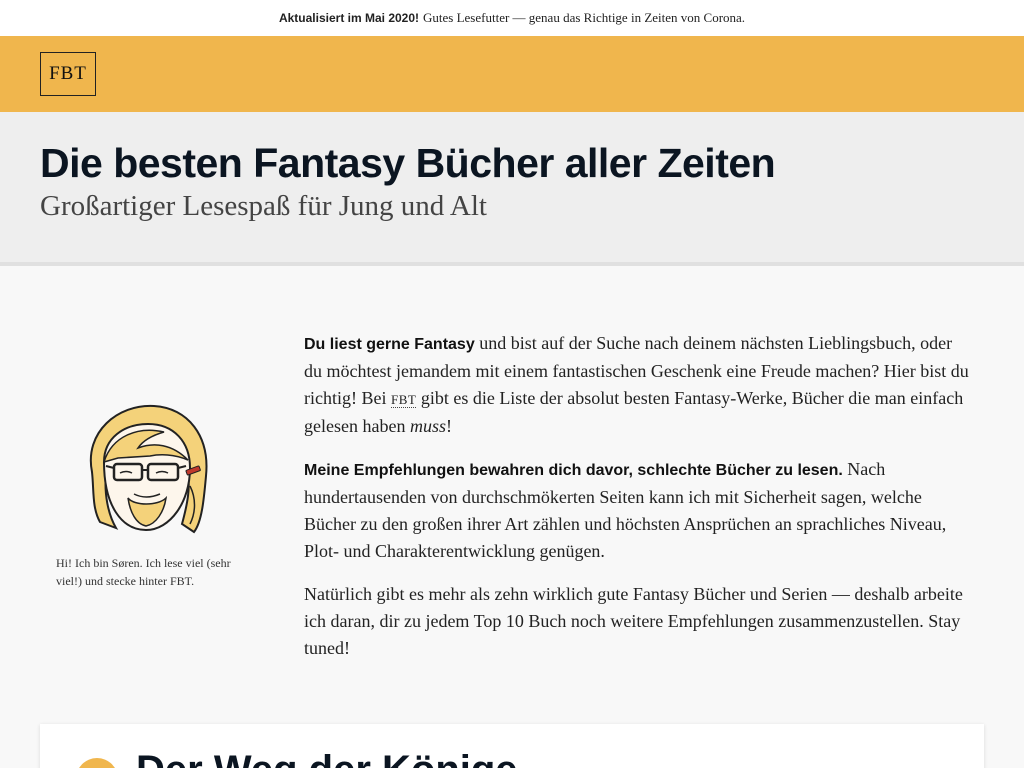 The image size is (1024, 768). What do you see at coordinates (408, 163) in the screenshot?
I see `page-title: Die besten Fantasy Bücher aller Zeiten` at bounding box center [408, 163].